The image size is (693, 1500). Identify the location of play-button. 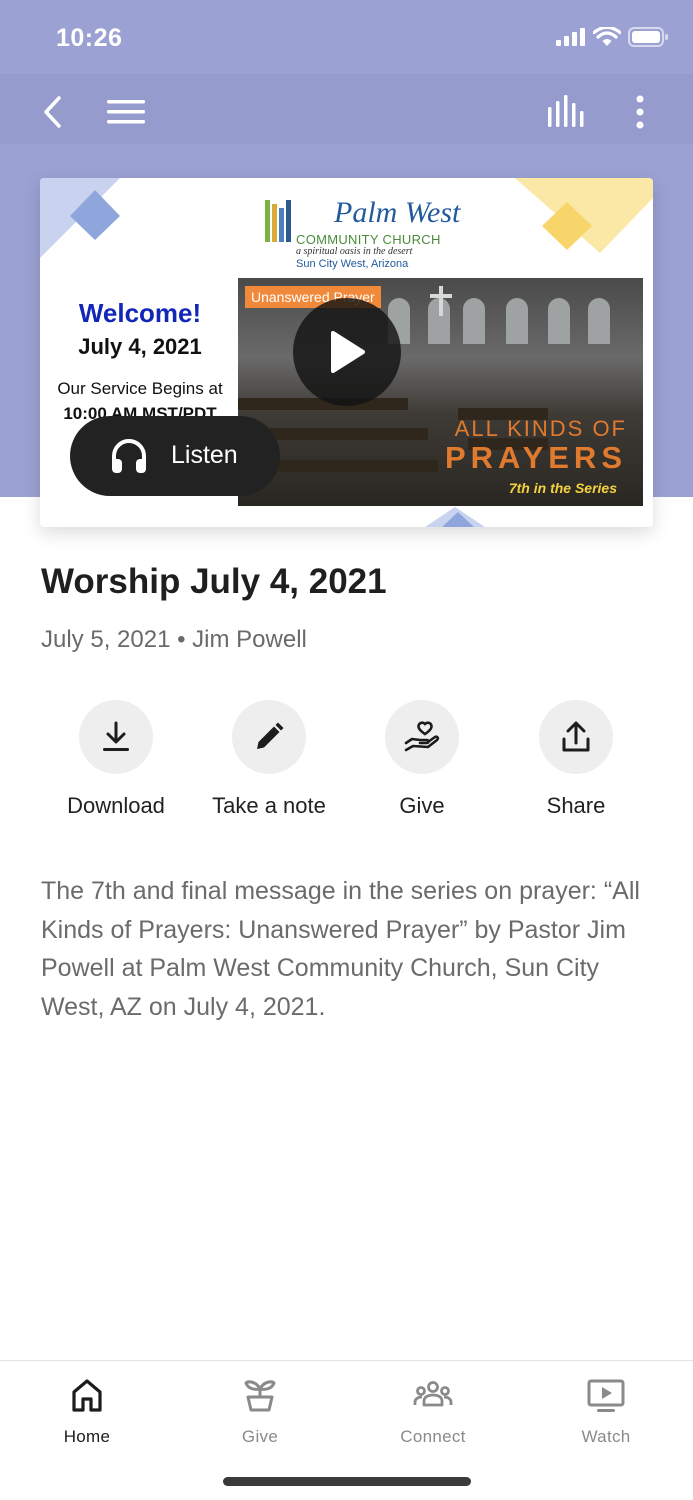
(347, 352).